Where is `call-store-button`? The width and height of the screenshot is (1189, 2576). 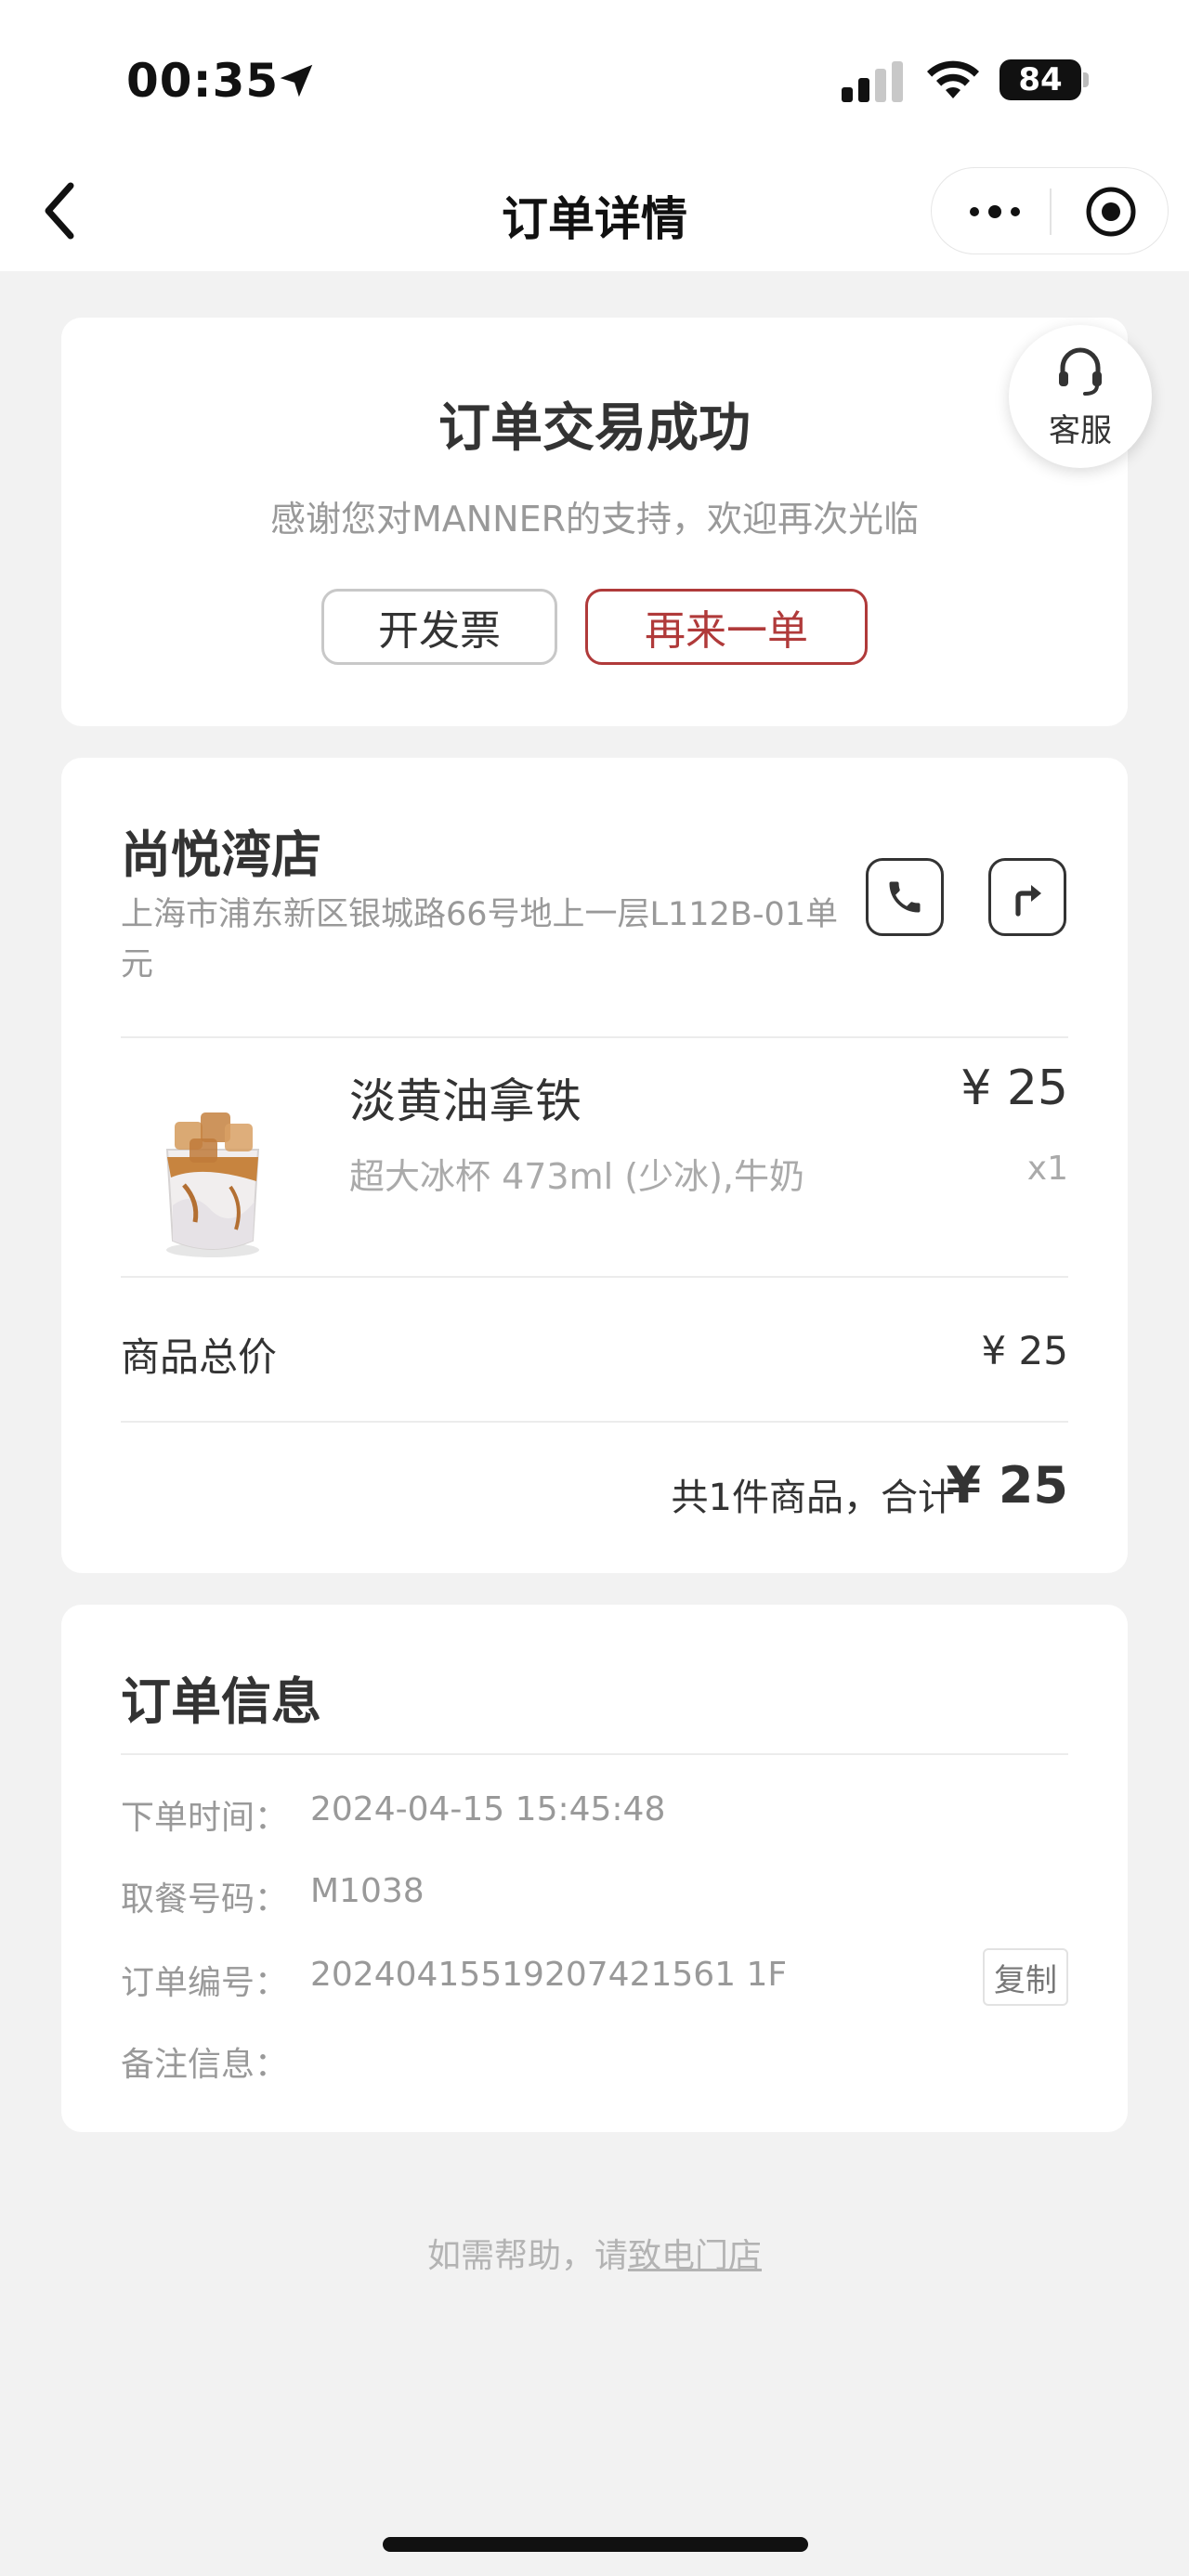 call-store-button is located at coordinates (905, 897).